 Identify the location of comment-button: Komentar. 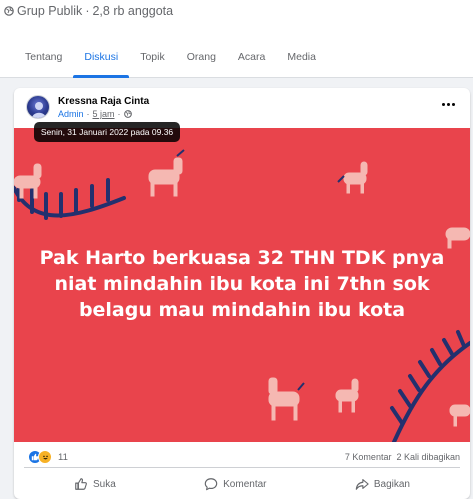
(235, 484).